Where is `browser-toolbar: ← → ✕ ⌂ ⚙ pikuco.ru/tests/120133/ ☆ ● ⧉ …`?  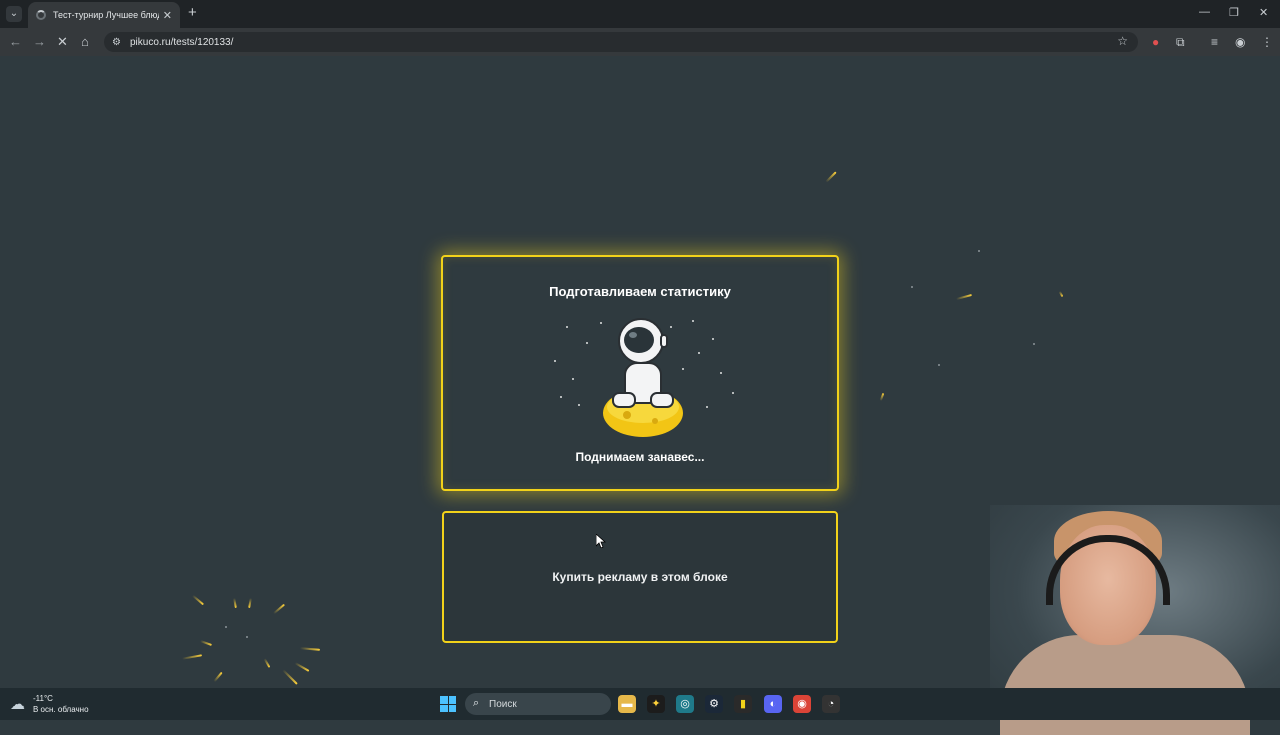 browser-toolbar: ← → ✕ ⌂ ⚙ pikuco.ru/tests/120133/ ☆ ● ⧉ … is located at coordinates (640, 42).